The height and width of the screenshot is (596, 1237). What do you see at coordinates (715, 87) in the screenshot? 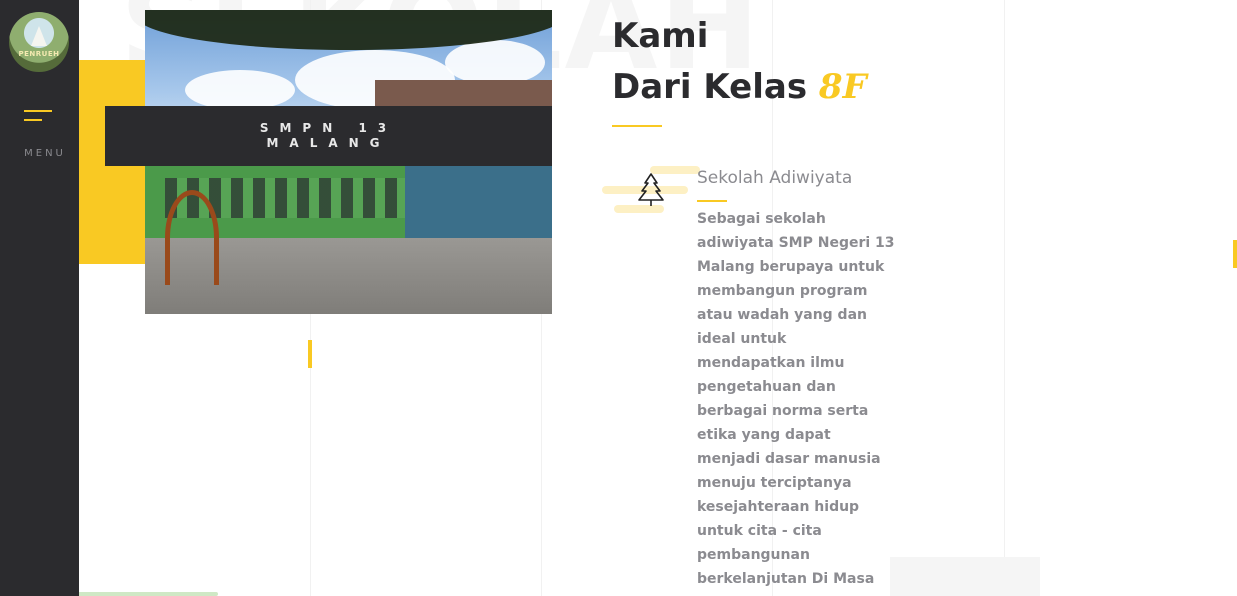
I see `heading-prefix: Dari Kelas` at bounding box center [715, 87].